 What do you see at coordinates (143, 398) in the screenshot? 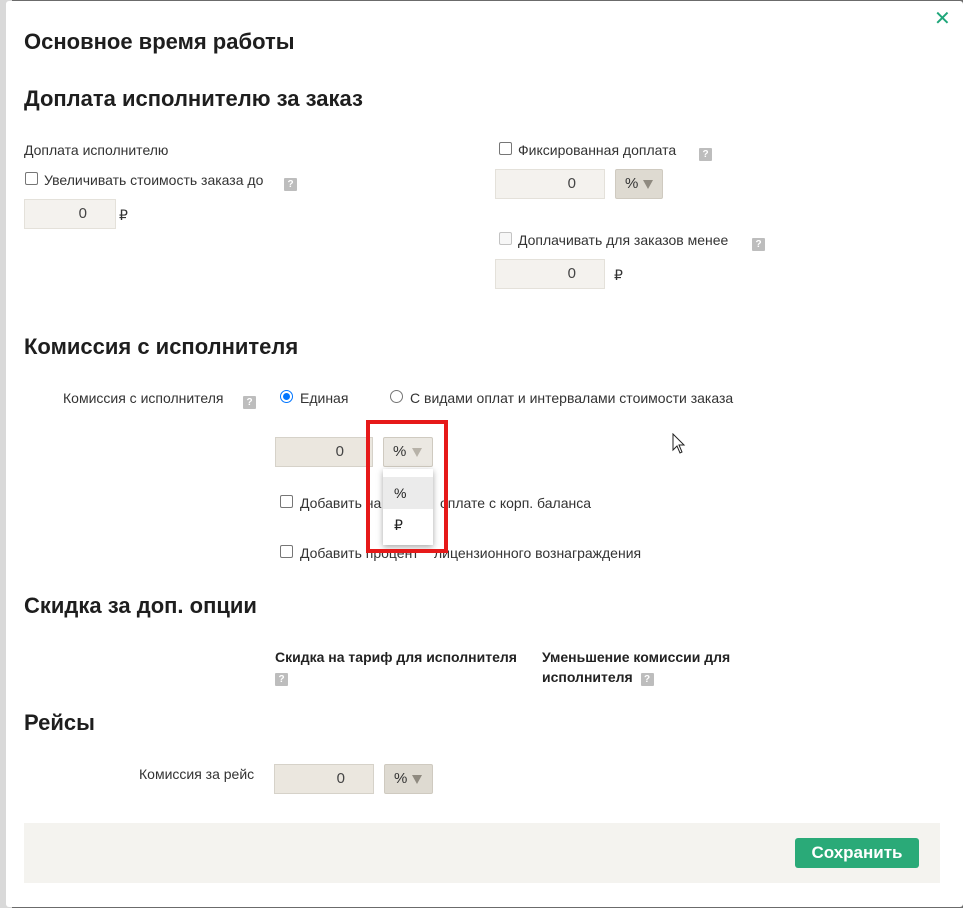
I see `commission-row-label: Комиссия с исполнителя` at bounding box center [143, 398].